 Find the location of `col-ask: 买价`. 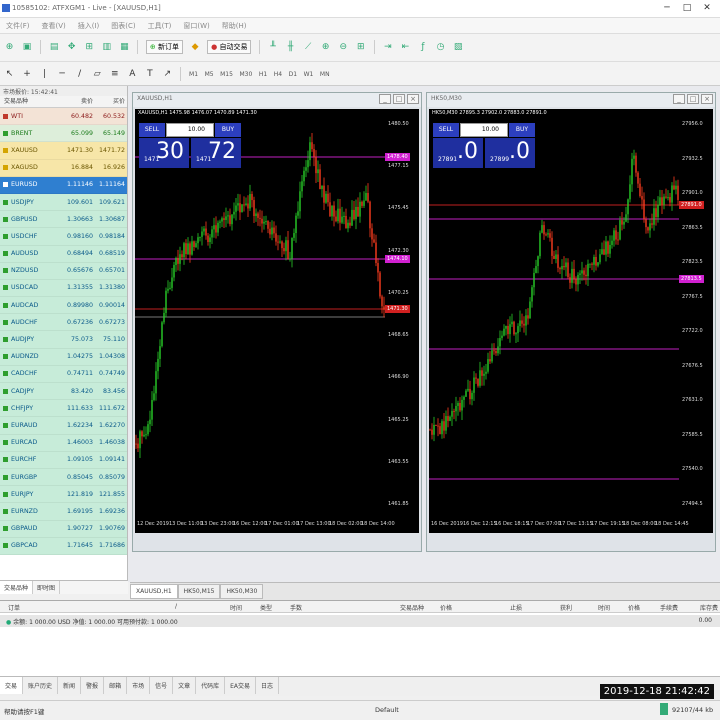

col-ask: 买价 is located at coordinates (110, 101).